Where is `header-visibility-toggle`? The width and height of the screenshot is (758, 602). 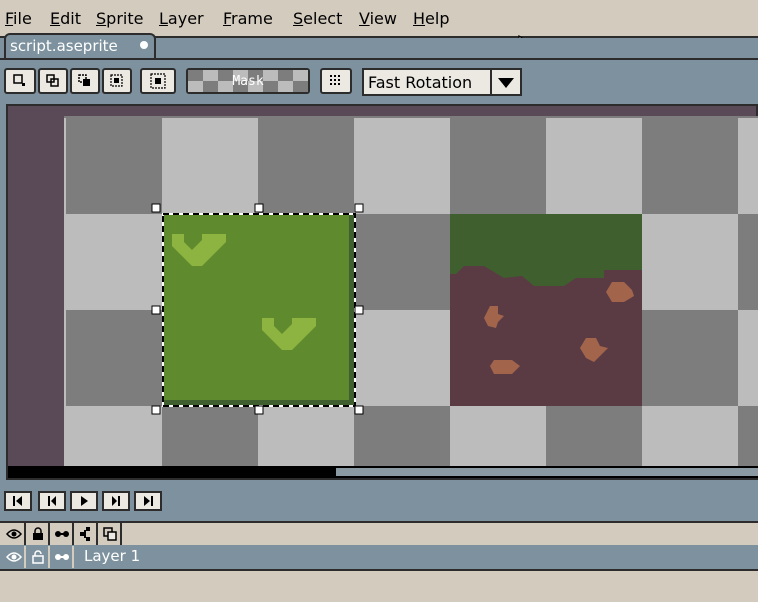 header-visibility-toggle is located at coordinates (15, 534).